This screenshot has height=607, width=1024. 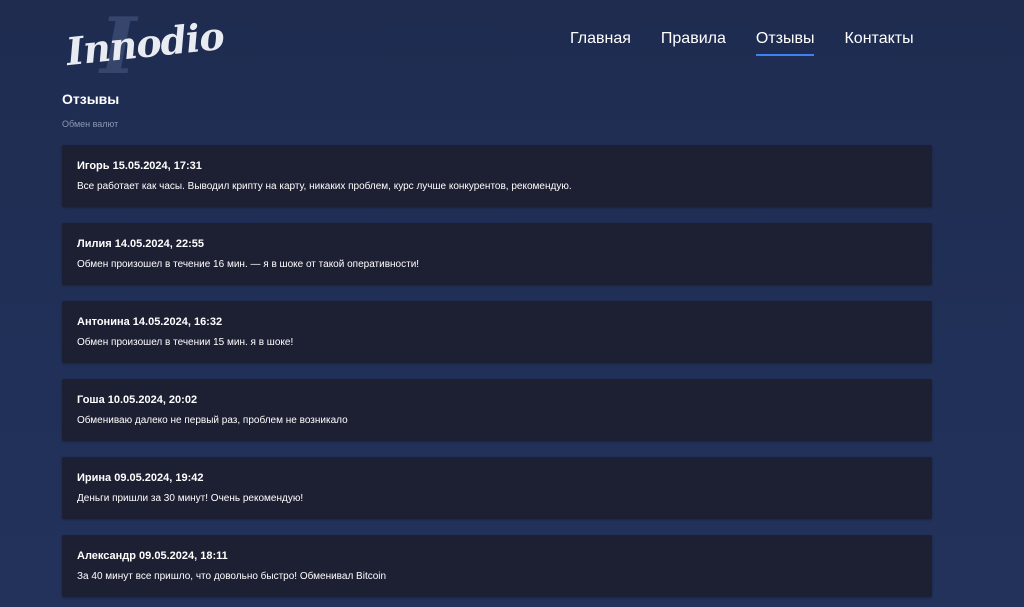 What do you see at coordinates (785, 43) in the screenshot?
I see `nav-item-reviews: Отзывы` at bounding box center [785, 43].